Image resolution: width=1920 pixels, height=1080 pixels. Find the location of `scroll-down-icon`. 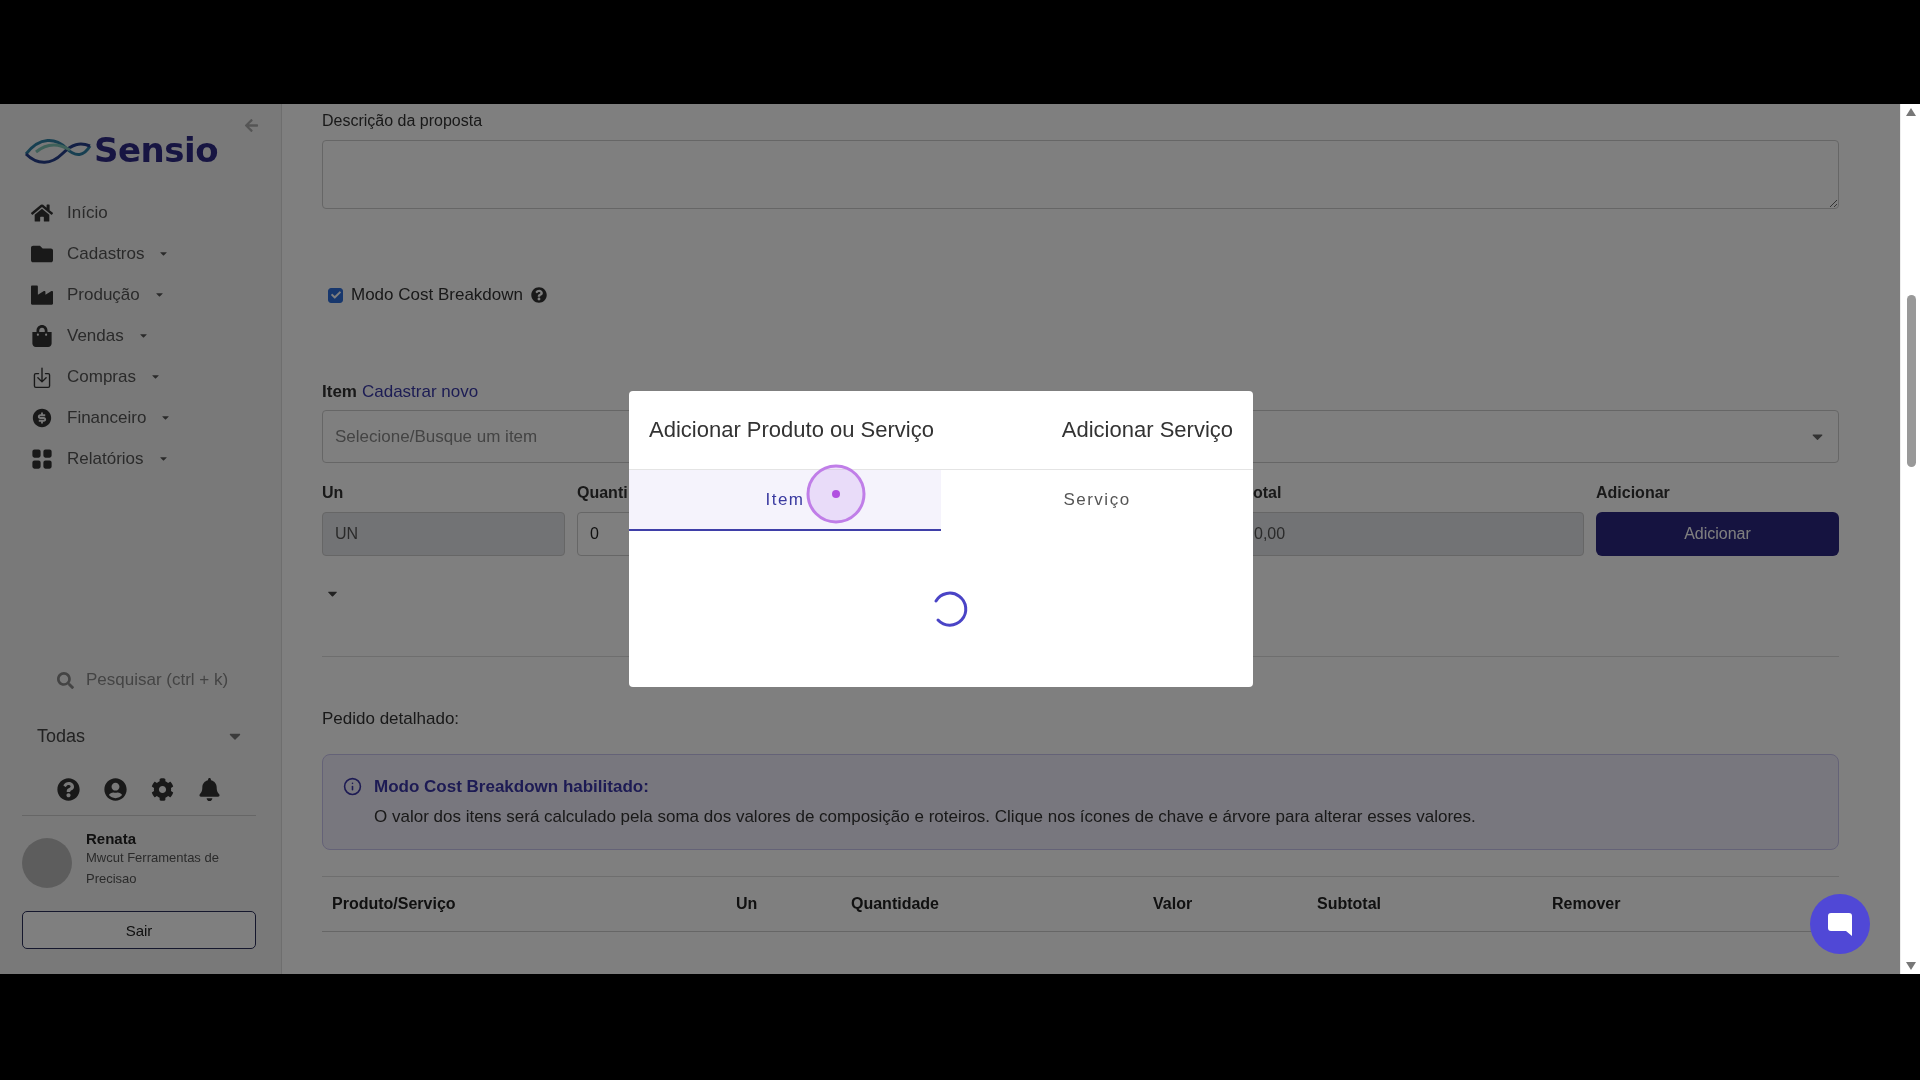

scroll-down-icon is located at coordinates (1910, 966).